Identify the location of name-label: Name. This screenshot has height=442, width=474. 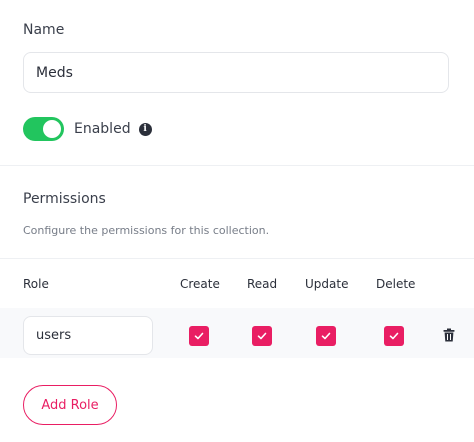
(44, 30).